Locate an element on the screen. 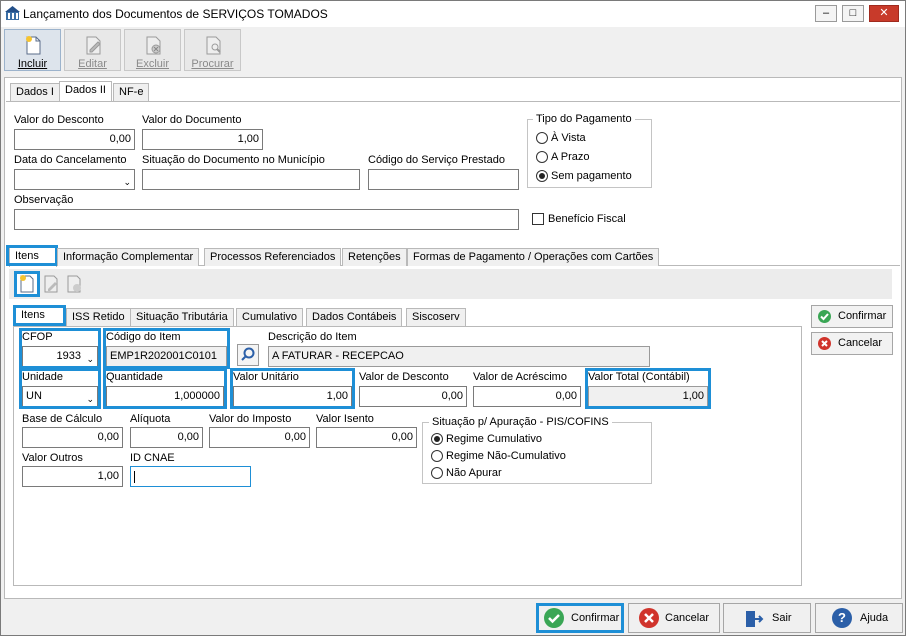 The height and width of the screenshot is (639, 906). help-icon: ? is located at coordinates (842, 618).